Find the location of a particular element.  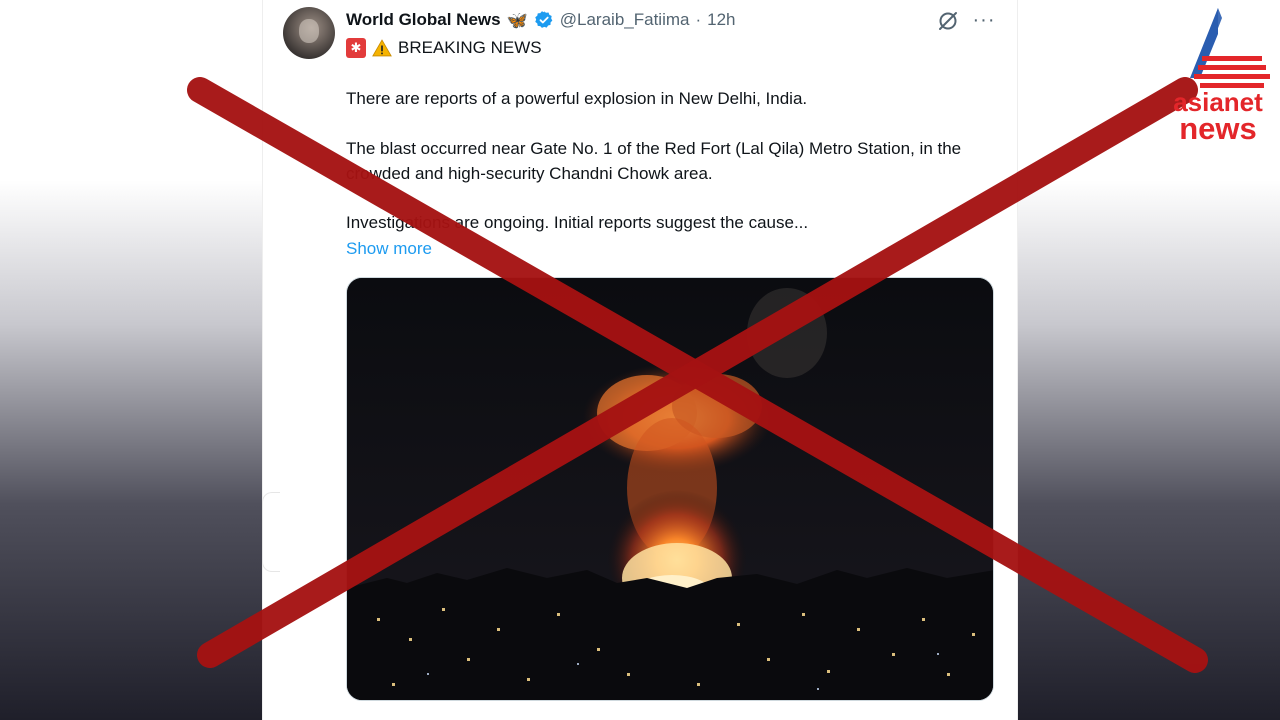

more-options-icon: ··· is located at coordinates (984, 21).